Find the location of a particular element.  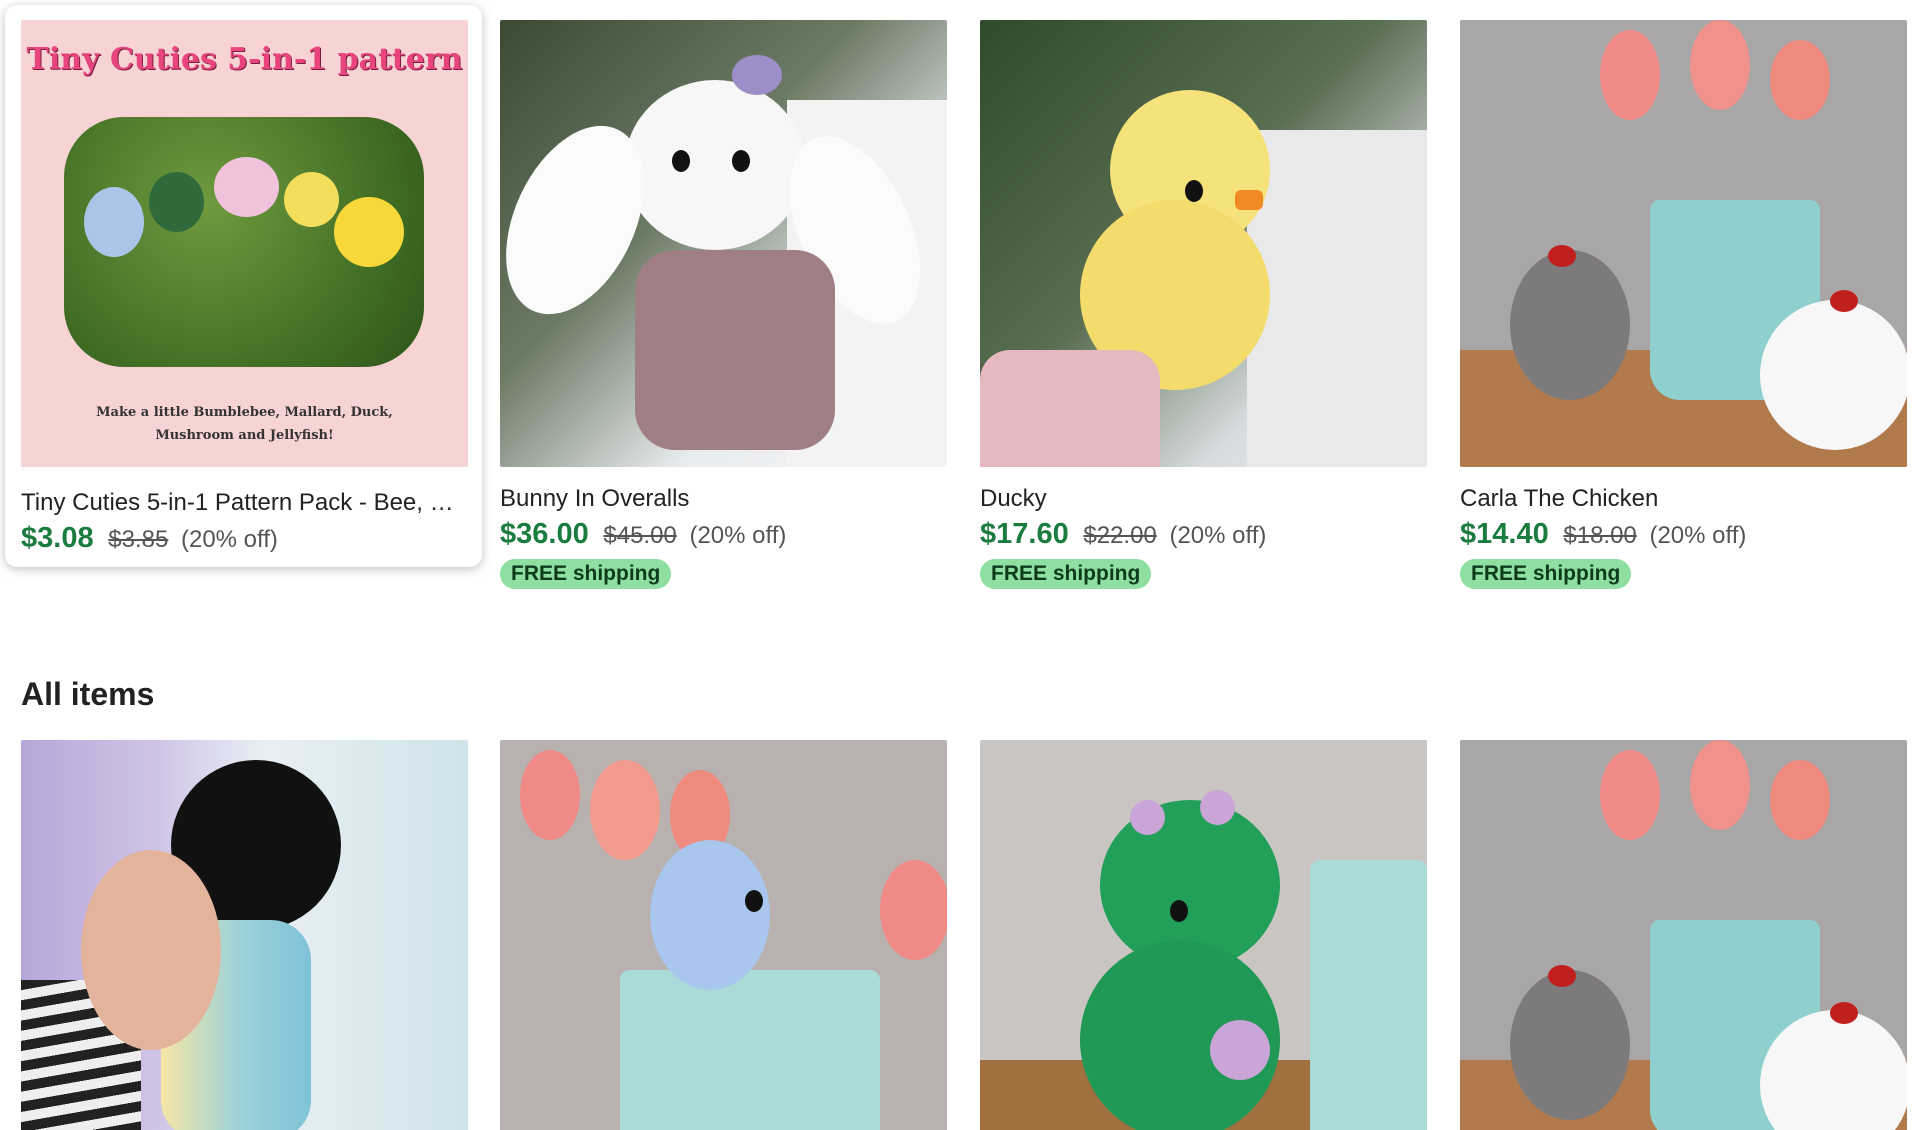

original-price: $45.00 is located at coordinates (640, 535).